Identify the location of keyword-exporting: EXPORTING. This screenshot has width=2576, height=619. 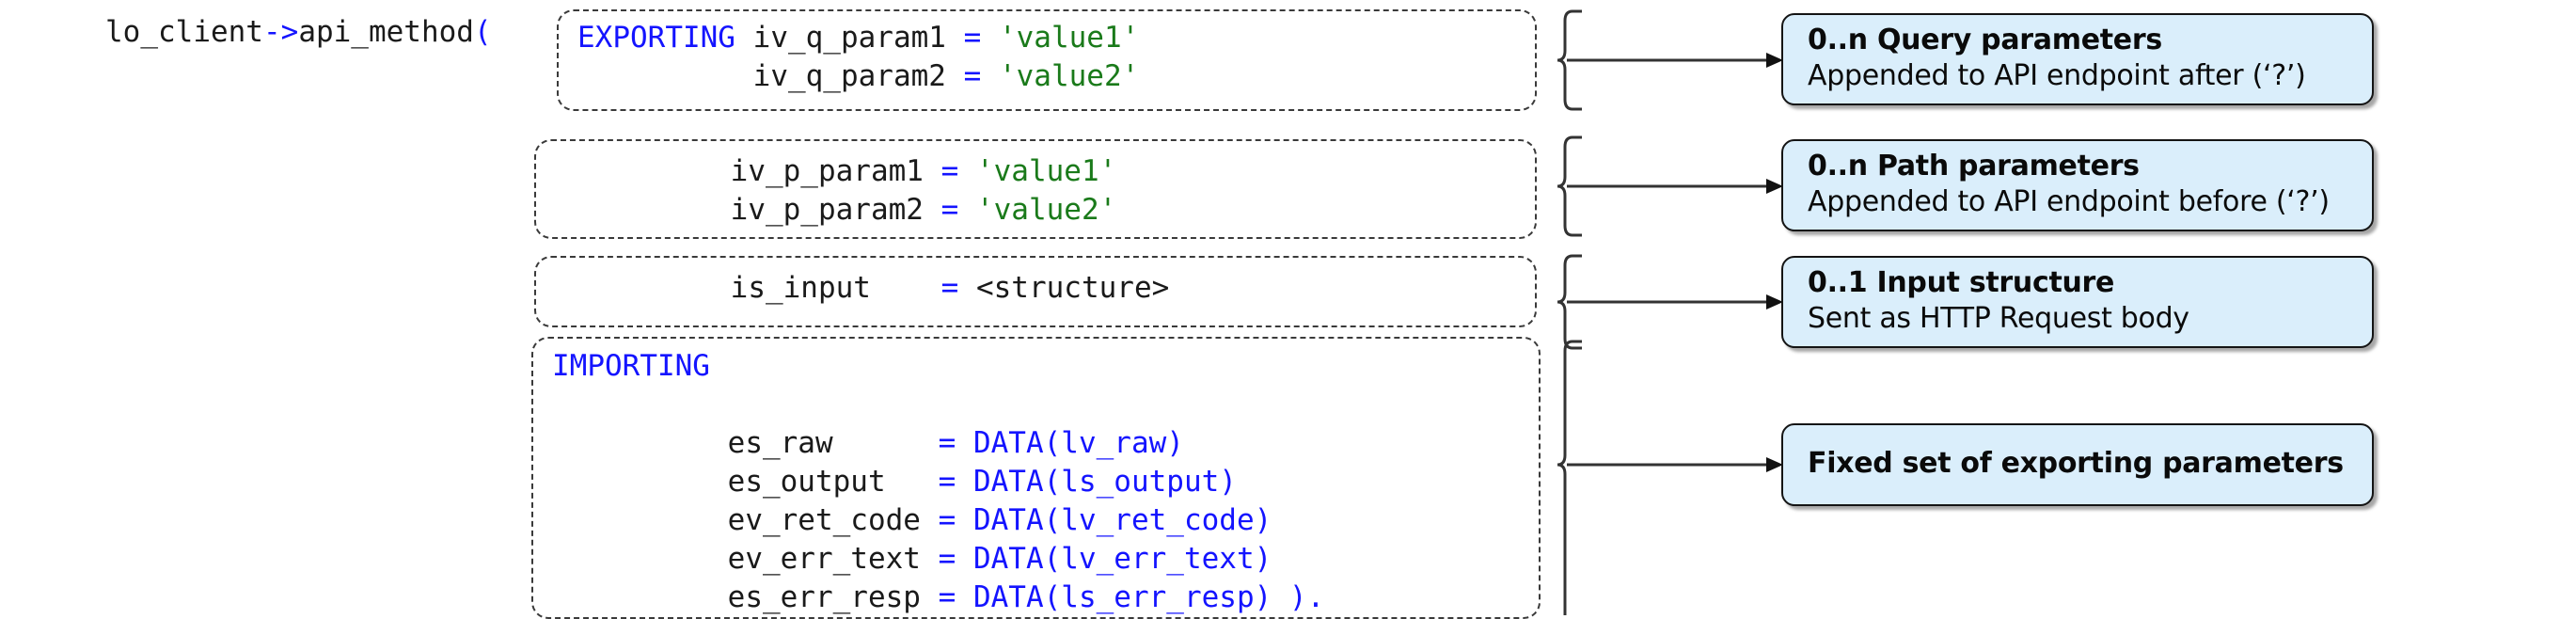
(656, 38).